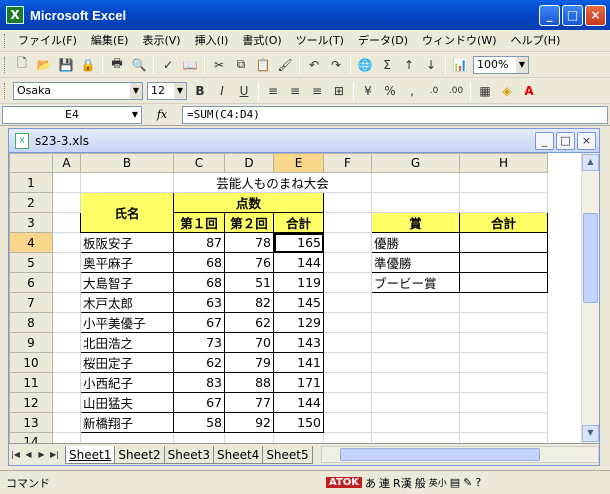 The height and width of the screenshot is (494, 610). I want to click on name-cell: 木戸太郎, so click(127, 302).